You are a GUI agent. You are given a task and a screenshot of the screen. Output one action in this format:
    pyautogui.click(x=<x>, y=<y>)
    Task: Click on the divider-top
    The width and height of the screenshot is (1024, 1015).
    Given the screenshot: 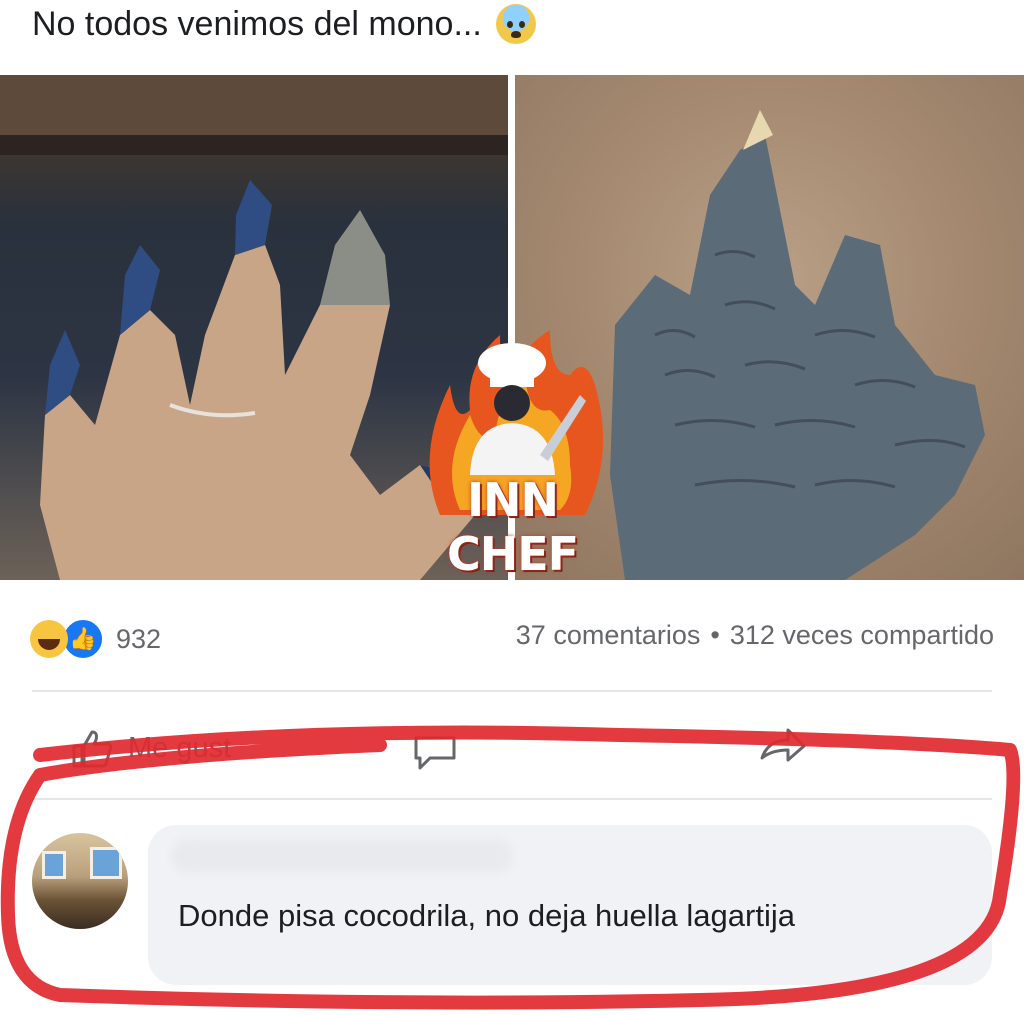 What is the action you would take?
    pyautogui.click(x=512, y=691)
    